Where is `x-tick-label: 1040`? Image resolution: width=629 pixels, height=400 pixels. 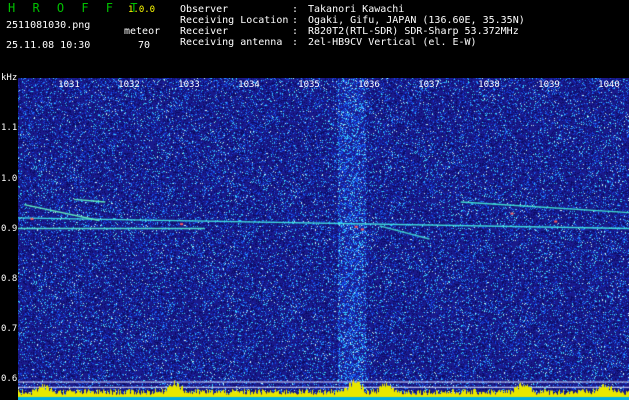
x-tick-label: 1040 is located at coordinates (609, 85).